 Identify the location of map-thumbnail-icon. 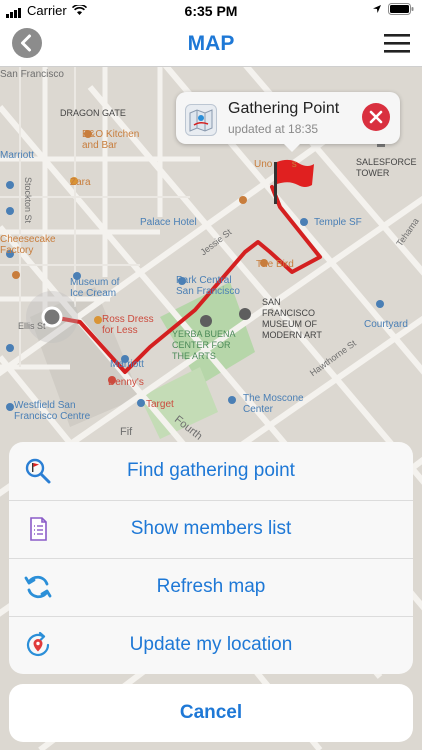
(201, 120).